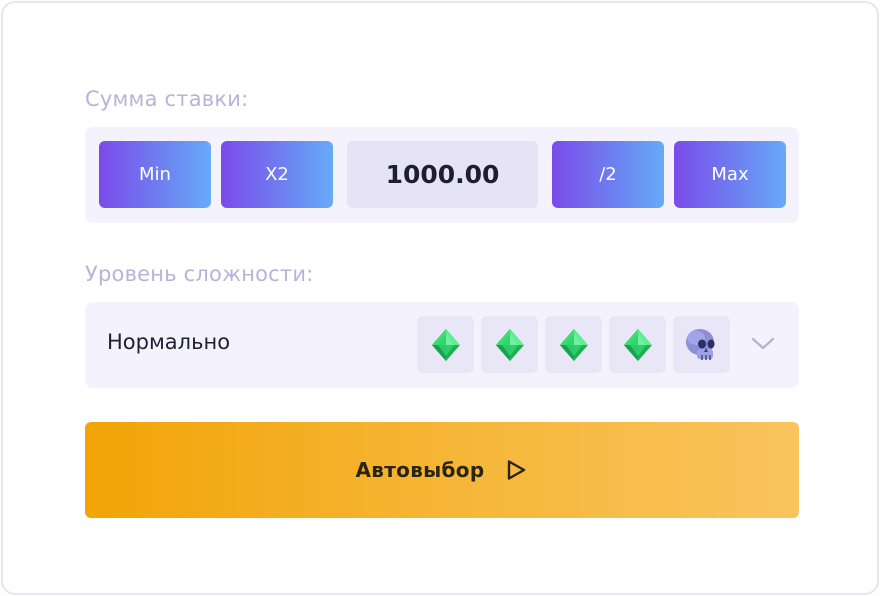  What do you see at coordinates (155, 174) in the screenshot?
I see `min-bet-button: Min` at bounding box center [155, 174].